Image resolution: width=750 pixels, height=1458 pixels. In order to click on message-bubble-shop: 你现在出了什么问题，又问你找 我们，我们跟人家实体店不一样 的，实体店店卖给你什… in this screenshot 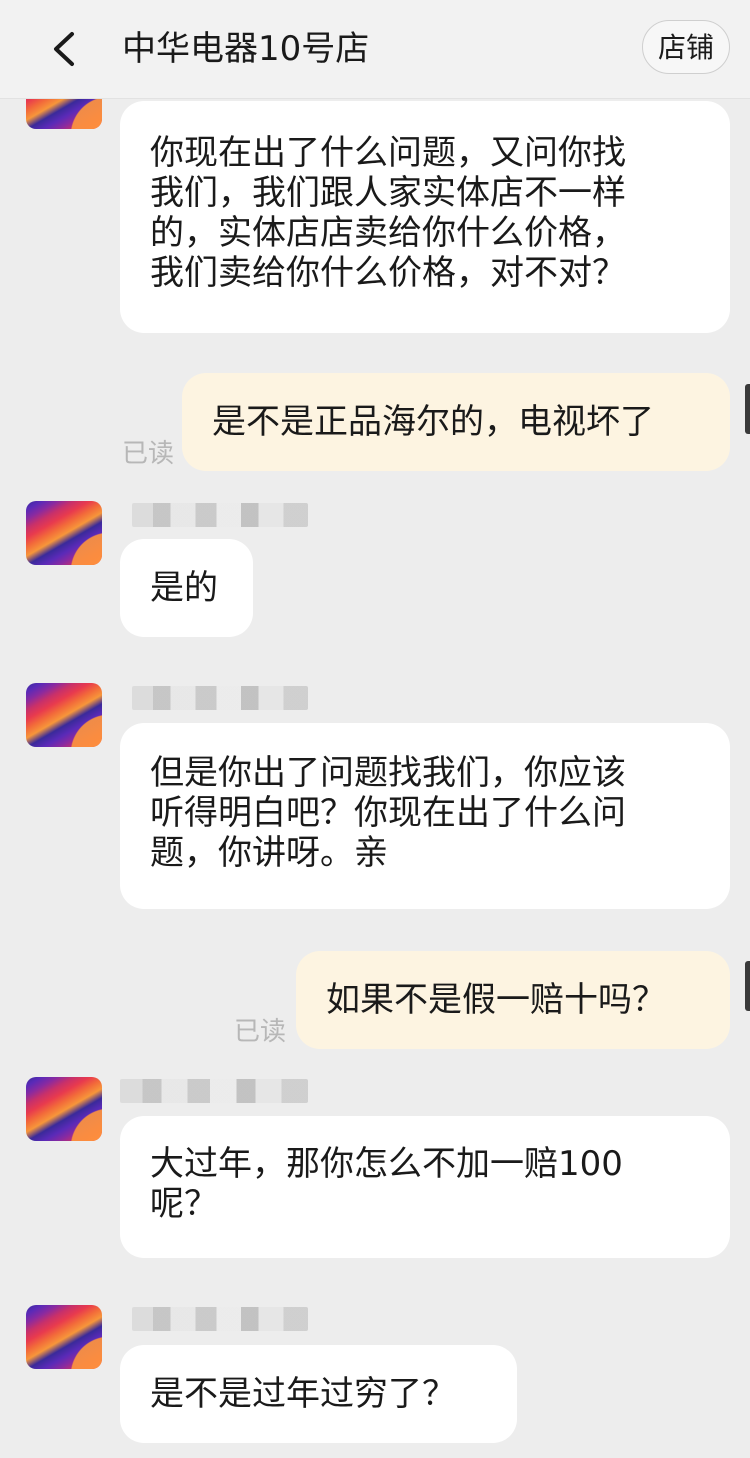, I will do `click(425, 217)`.